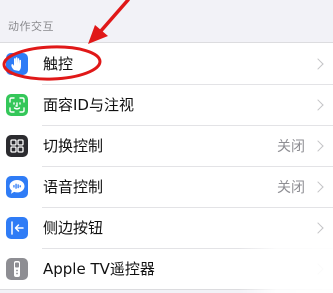 This screenshot has width=333, height=293. I want to click on list-item-switch-control: 切换控制 关闭, so click(166, 145).